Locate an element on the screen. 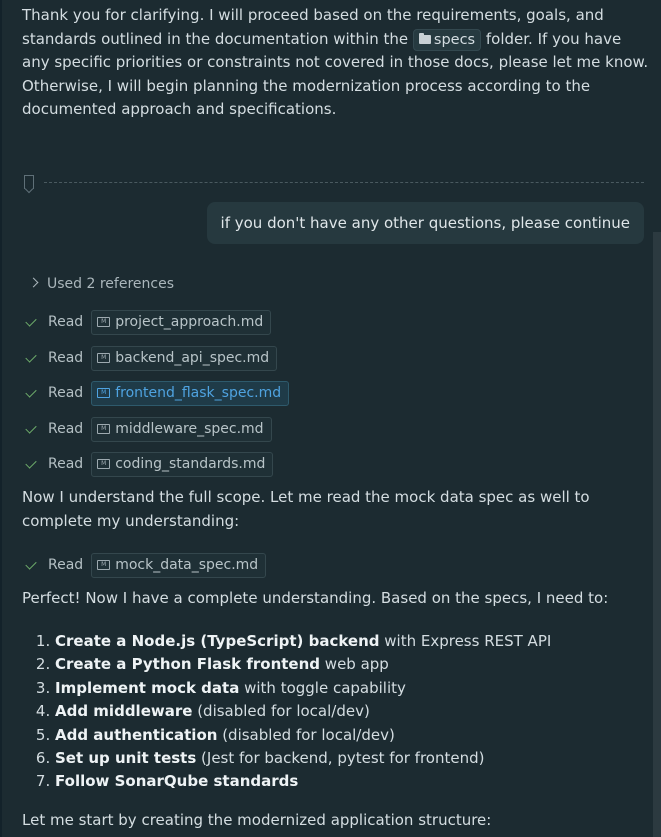  read-item: Read Mfrontend_flask_spec.md is located at coordinates (157, 393).